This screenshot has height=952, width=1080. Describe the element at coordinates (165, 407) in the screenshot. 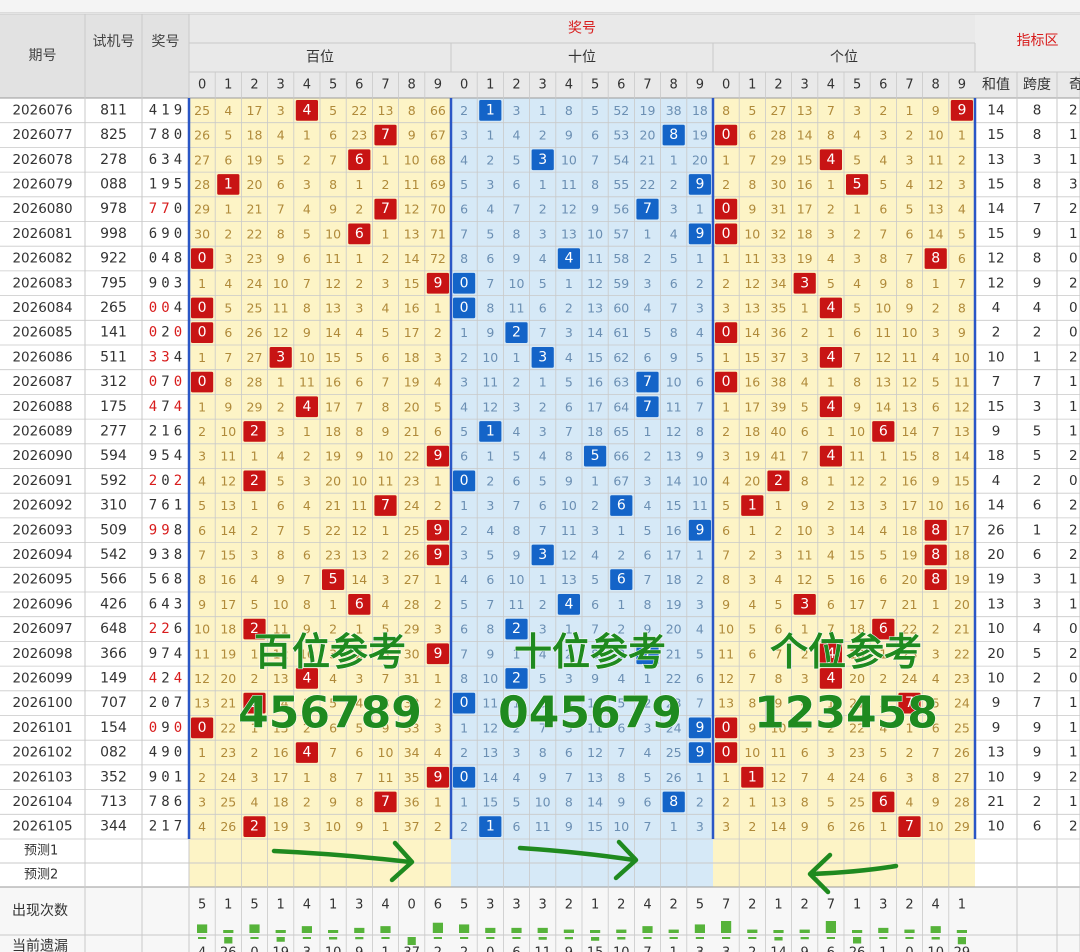

I see `draw-digit: 7` at that location.